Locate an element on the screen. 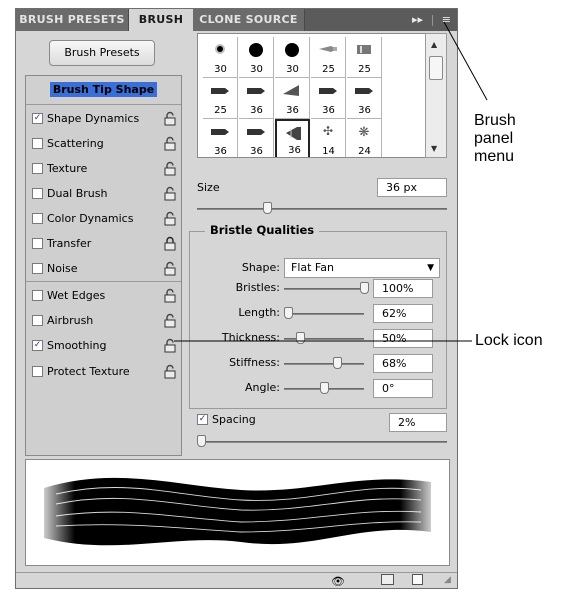  tab-brush-presets: BRUSH PRESETS is located at coordinates (72, 20).